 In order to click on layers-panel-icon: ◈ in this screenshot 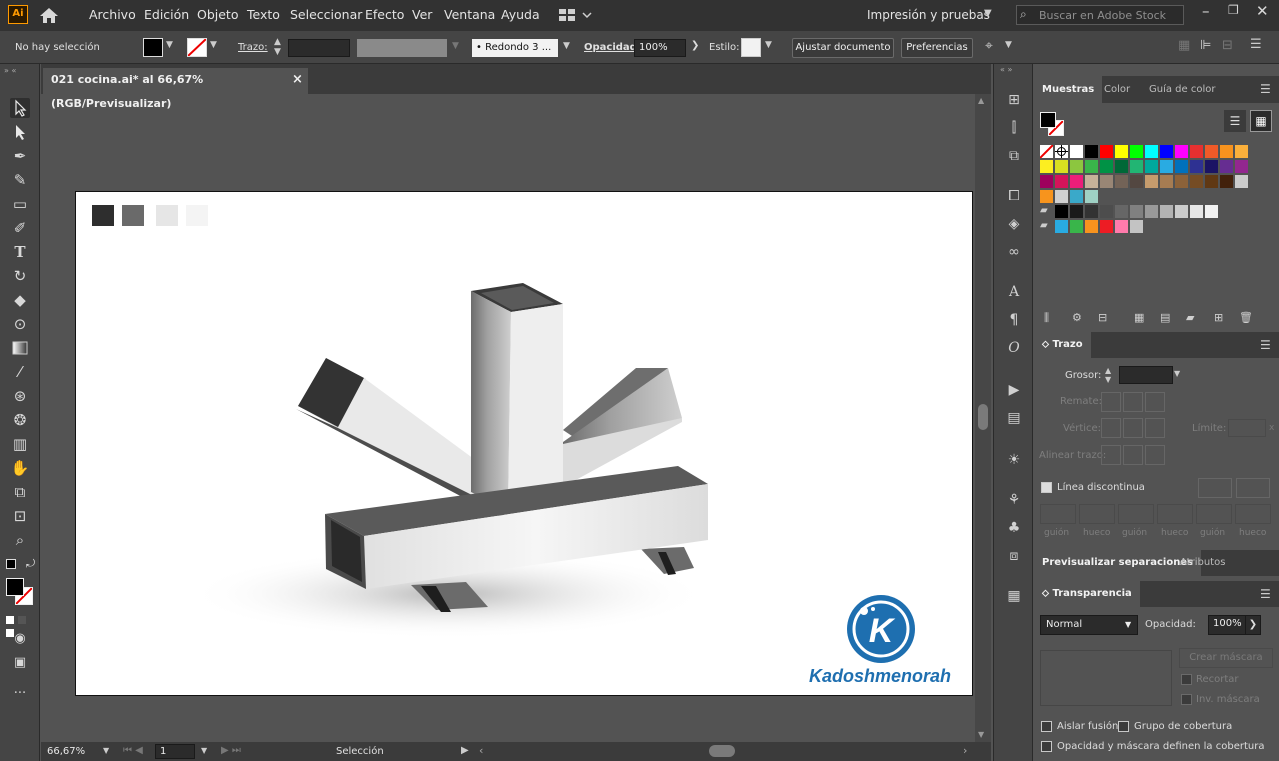, I will do `click(1014, 224)`.